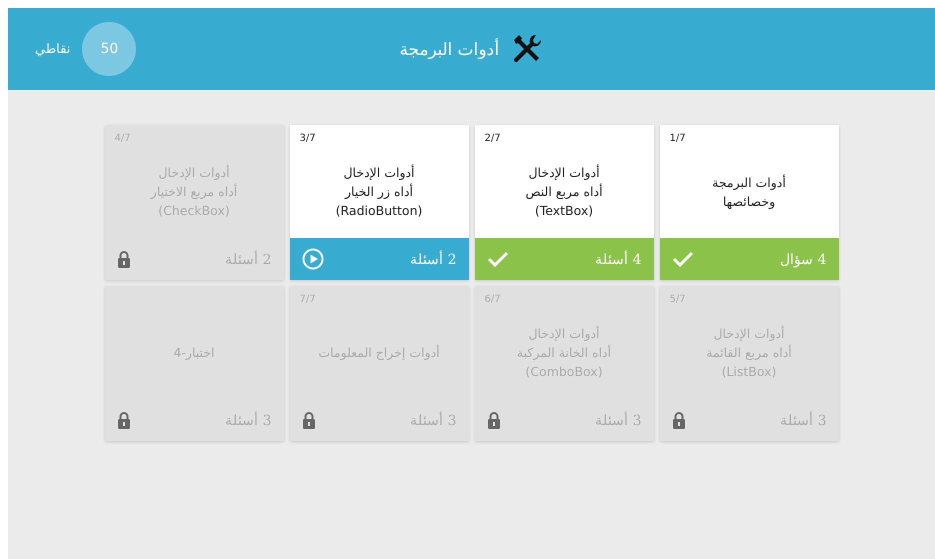 This screenshot has width=935, height=559. Describe the element at coordinates (308, 138) in the screenshot. I see `lesson-number: 3/7` at that location.